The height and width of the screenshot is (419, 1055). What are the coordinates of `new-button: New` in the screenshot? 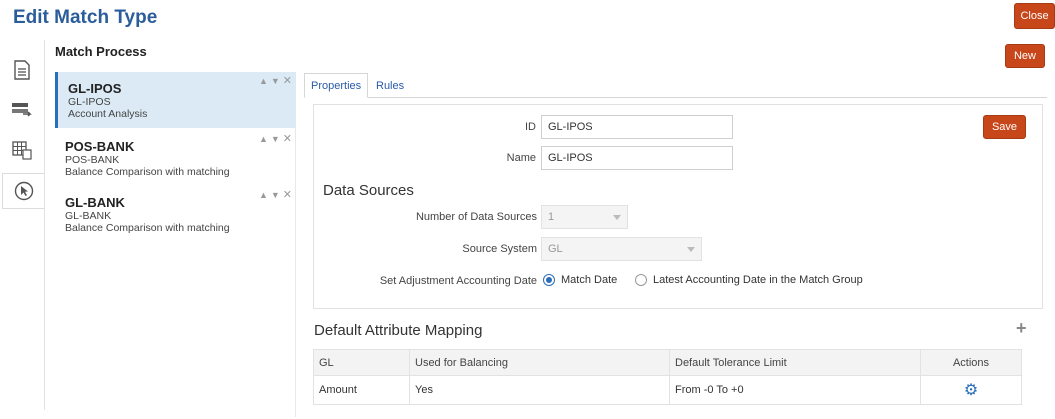 It's located at (1025, 56).